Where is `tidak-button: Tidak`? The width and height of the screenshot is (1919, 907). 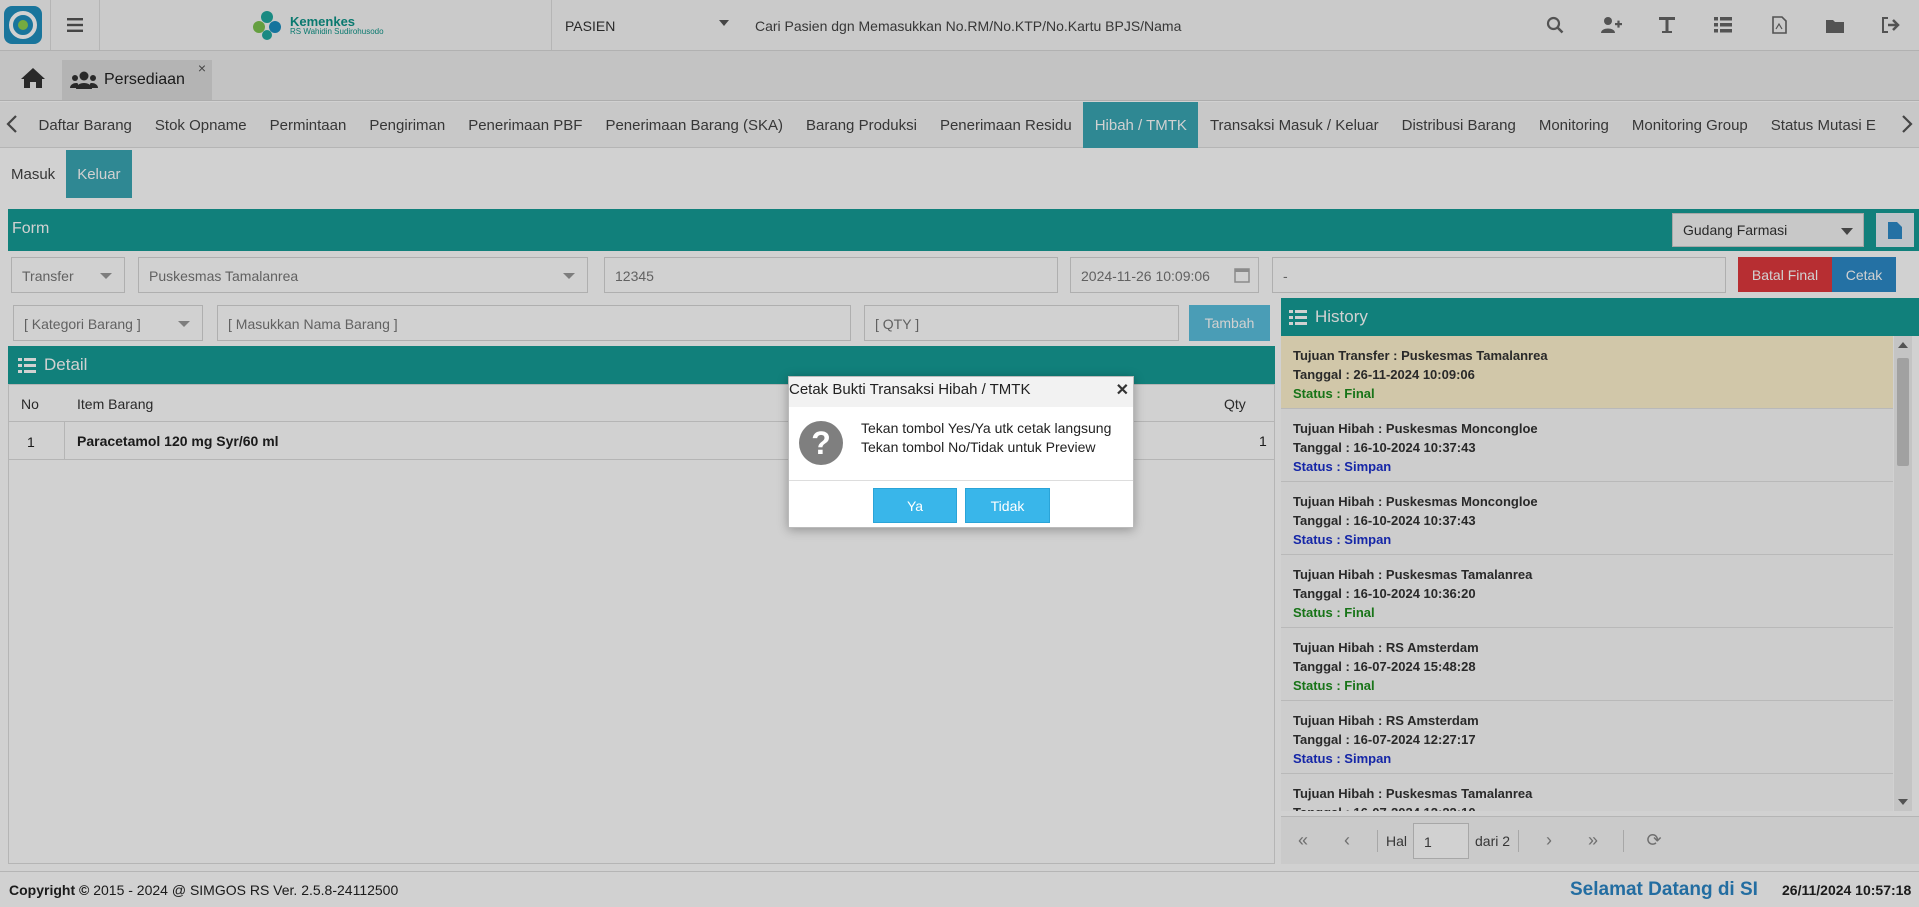
tidak-button: Tidak is located at coordinates (1007, 505).